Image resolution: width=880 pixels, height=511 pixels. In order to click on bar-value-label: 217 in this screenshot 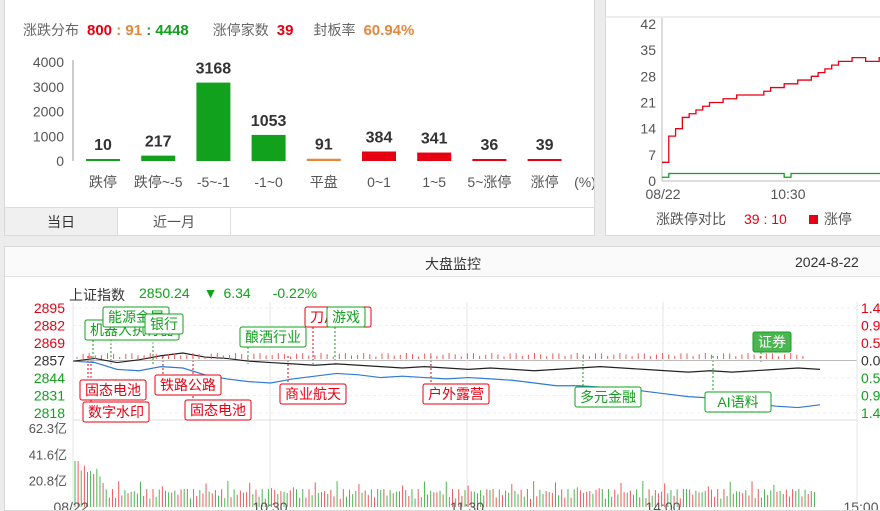, I will do `click(158, 142)`.